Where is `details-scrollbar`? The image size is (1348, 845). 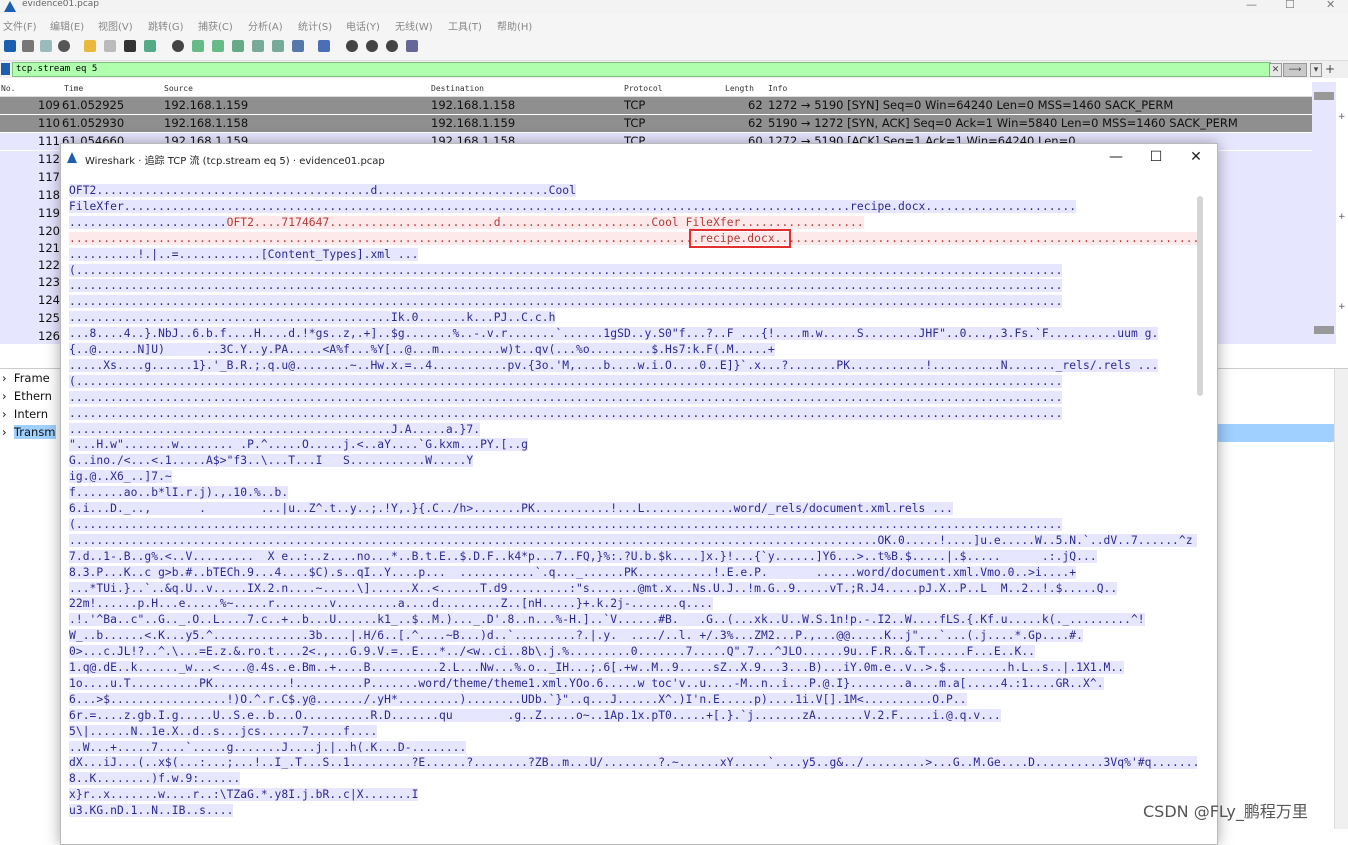 details-scrollbar is located at coordinates (1341, 599).